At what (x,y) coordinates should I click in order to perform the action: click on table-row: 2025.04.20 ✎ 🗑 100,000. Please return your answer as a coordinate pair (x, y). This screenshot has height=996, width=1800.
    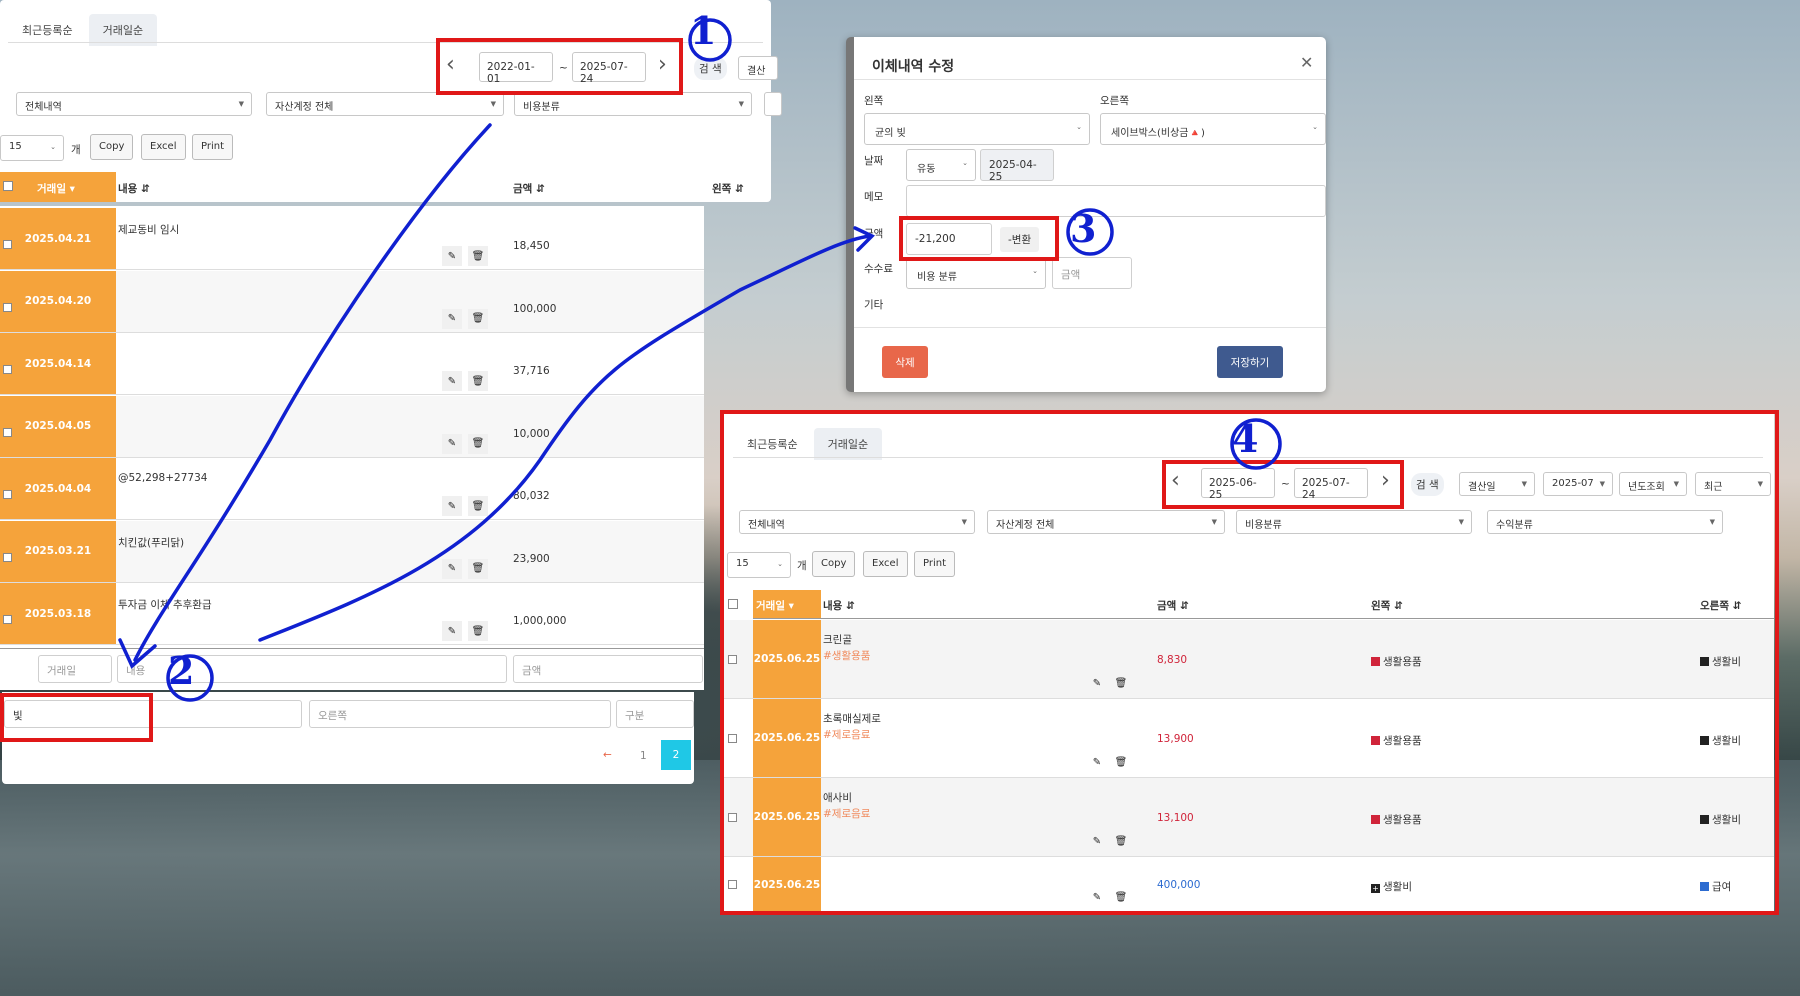
    Looking at the image, I should click on (352, 301).